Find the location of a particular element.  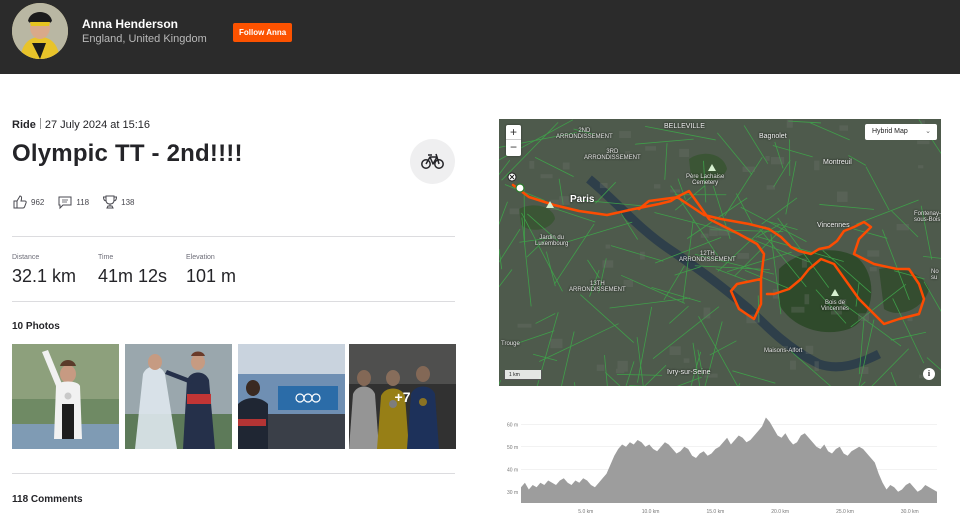

athlete-location: England, United Kingdom is located at coordinates (144, 39).